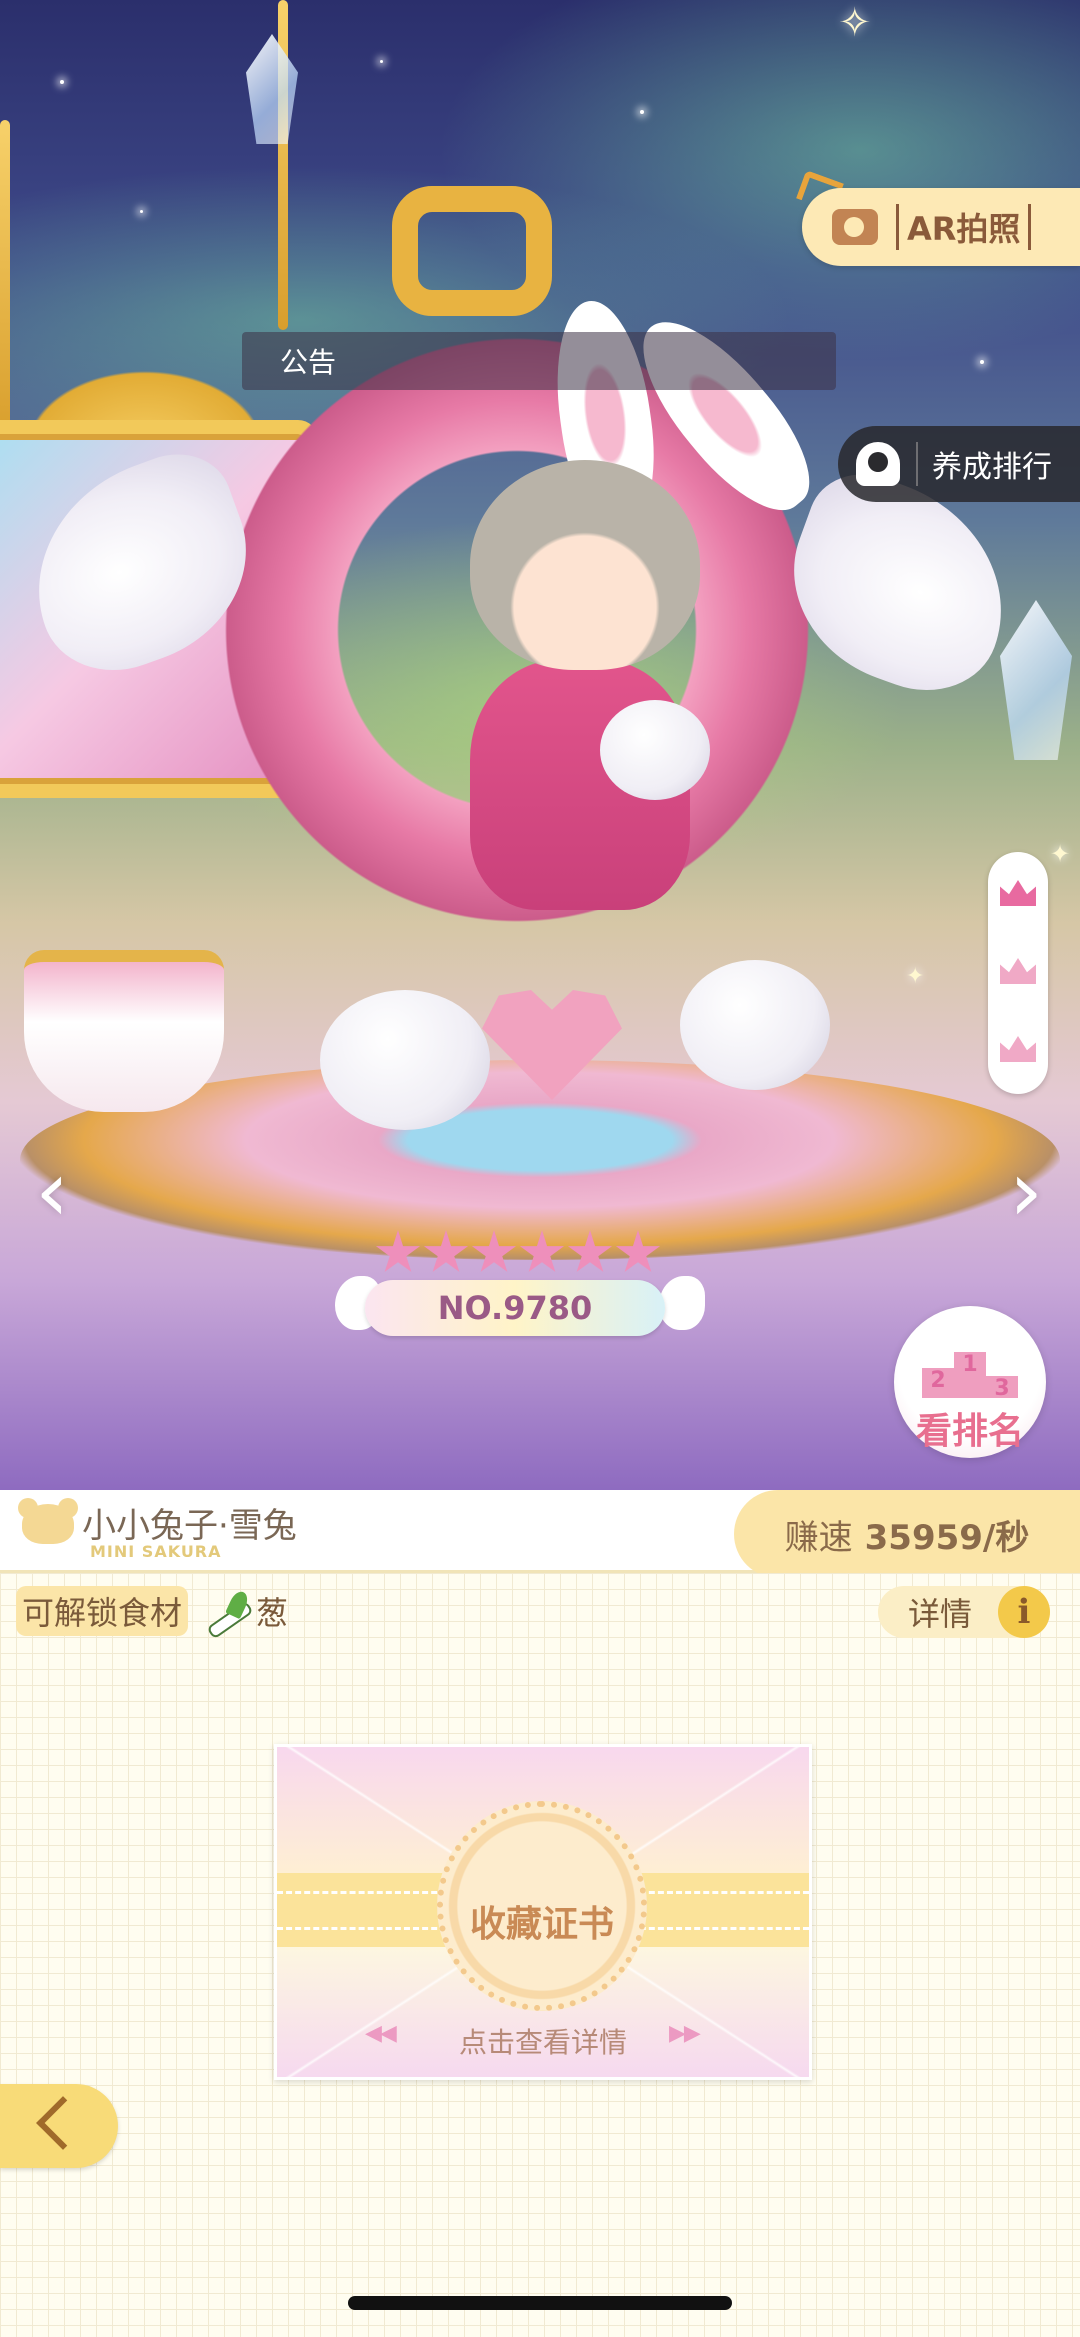 This screenshot has width=1080, height=2337. I want to click on ar-photo-button: AR拍照, so click(941, 227).